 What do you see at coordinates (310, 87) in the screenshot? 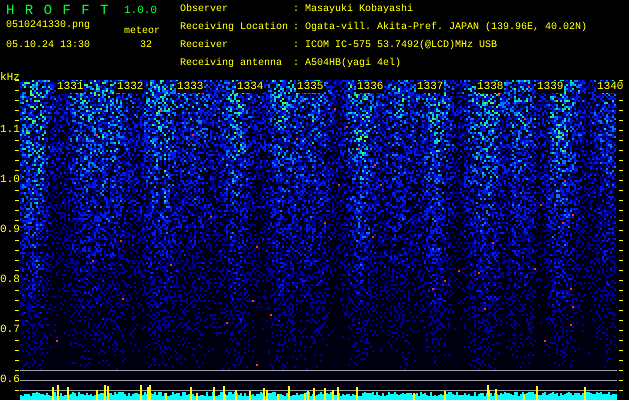
I see `time-label: 1335` at bounding box center [310, 87].